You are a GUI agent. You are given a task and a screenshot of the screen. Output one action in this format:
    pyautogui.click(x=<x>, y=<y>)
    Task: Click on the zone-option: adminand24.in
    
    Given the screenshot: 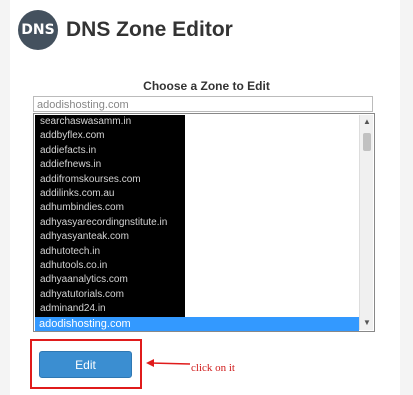 What is the action you would take?
    pyautogui.click(x=73, y=309)
    